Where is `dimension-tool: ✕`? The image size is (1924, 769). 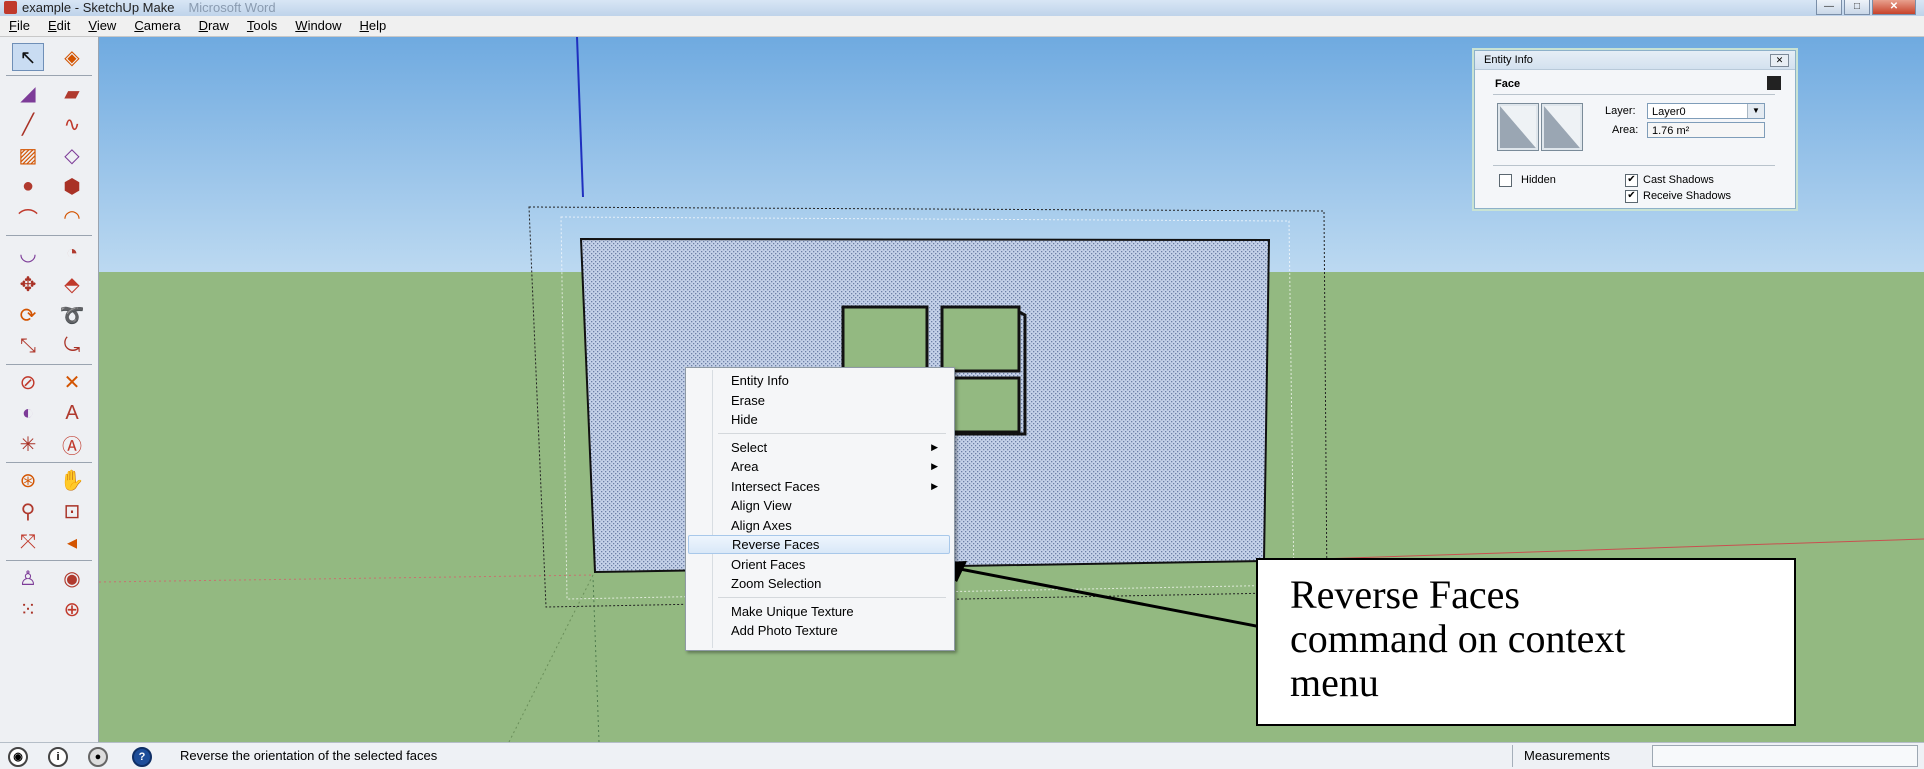 dimension-tool: ✕ is located at coordinates (72, 382).